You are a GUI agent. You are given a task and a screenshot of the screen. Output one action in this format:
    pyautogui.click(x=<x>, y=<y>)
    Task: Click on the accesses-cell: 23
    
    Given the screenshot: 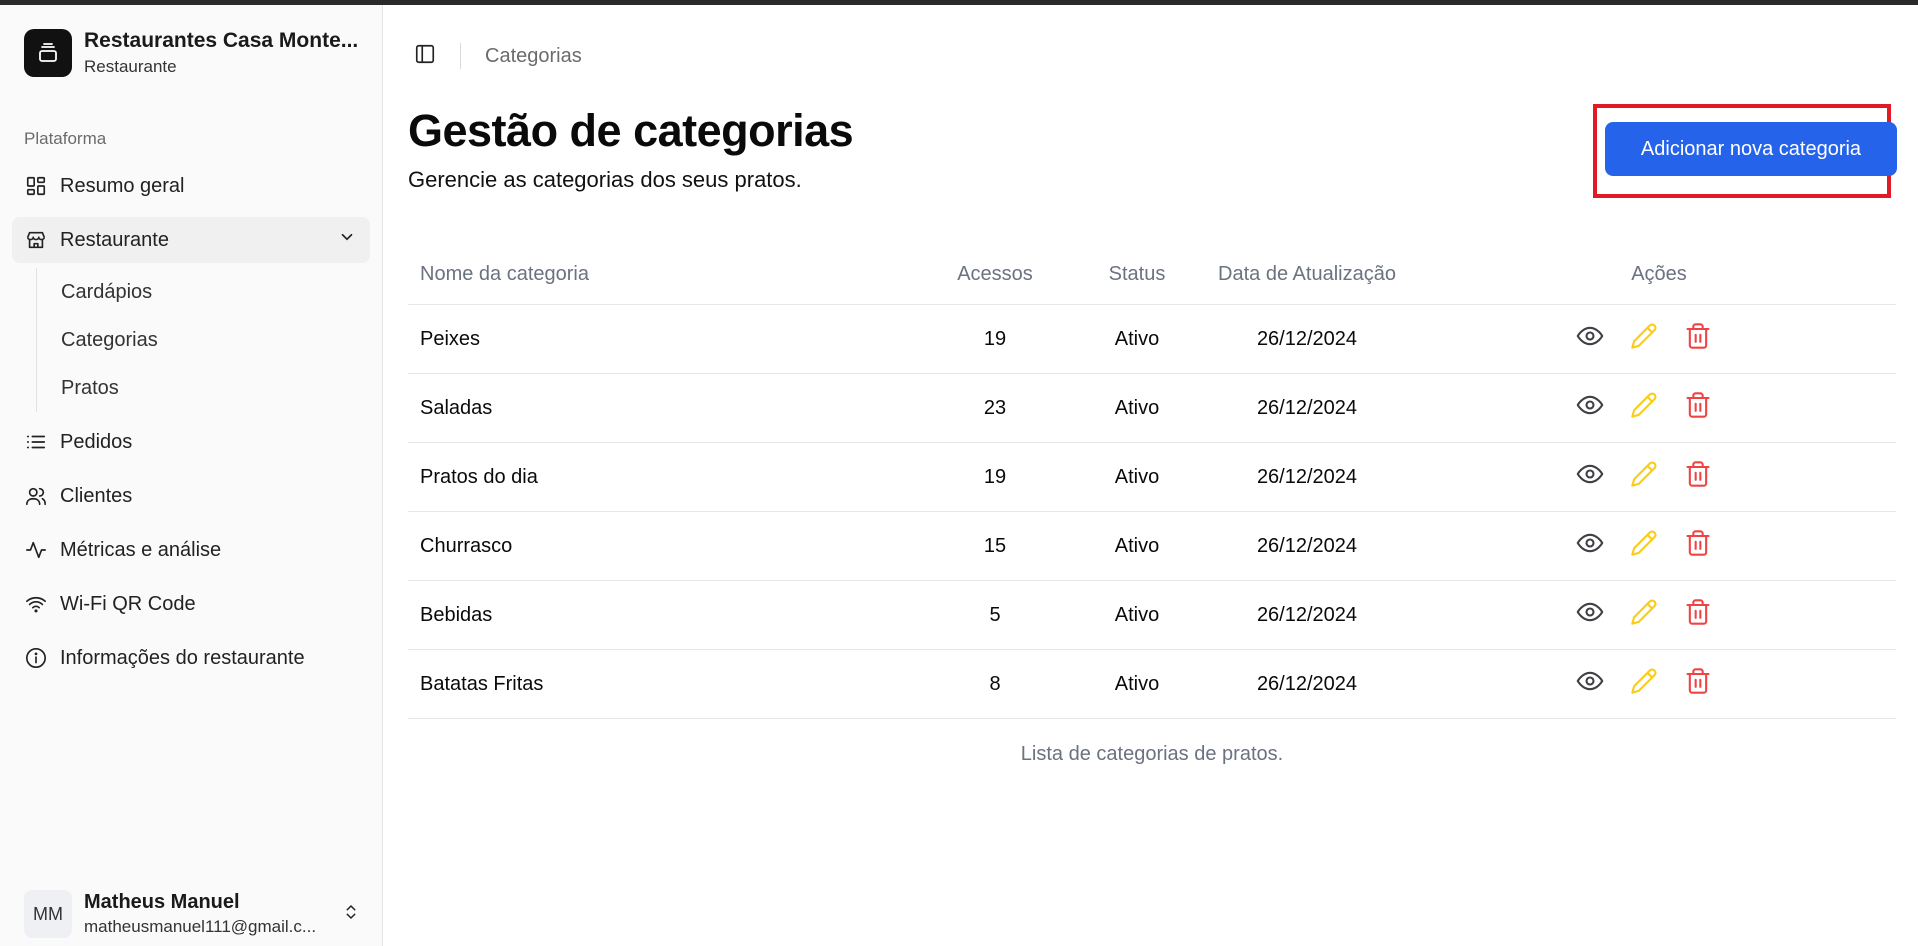 What is the action you would take?
    pyautogui.click(x=995, y=407)
    